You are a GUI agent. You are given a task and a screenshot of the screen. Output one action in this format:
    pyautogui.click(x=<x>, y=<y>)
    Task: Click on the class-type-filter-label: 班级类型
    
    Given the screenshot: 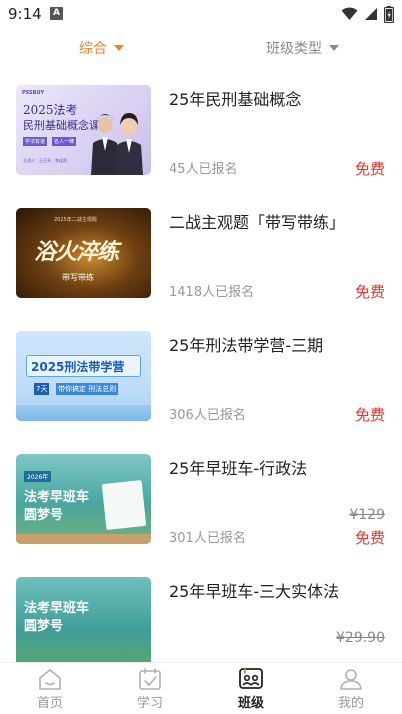 What is the action you would take?
    pyautogui.click(x=294, y=49)
    